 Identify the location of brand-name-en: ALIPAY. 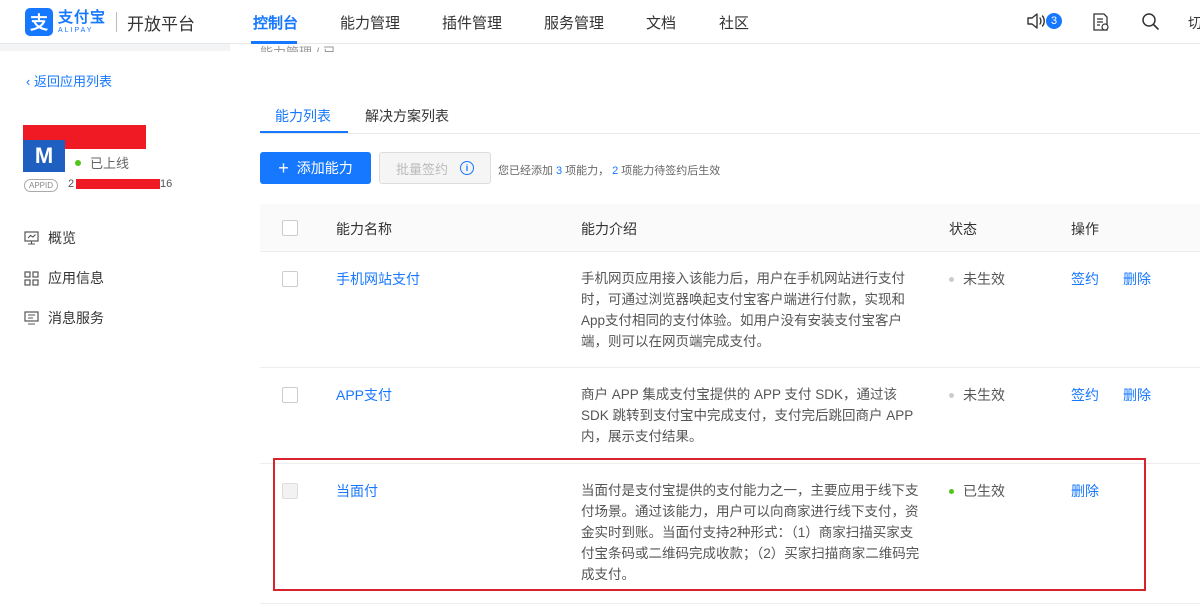
(76, 30).